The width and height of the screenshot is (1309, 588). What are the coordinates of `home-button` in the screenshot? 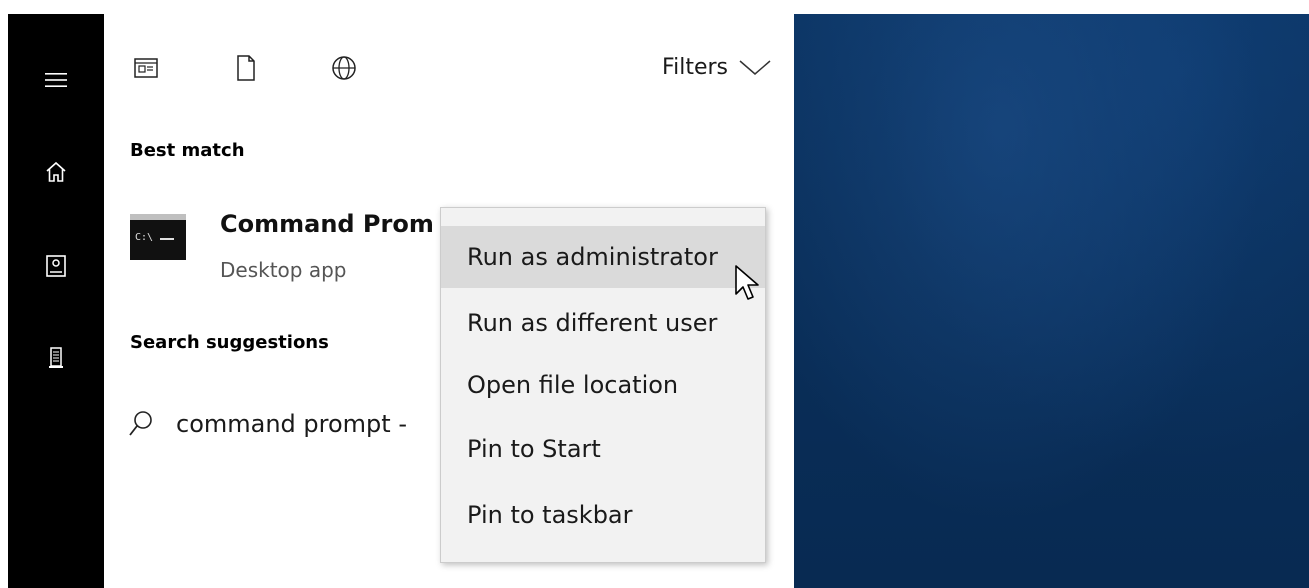 It's located at (56, 172).